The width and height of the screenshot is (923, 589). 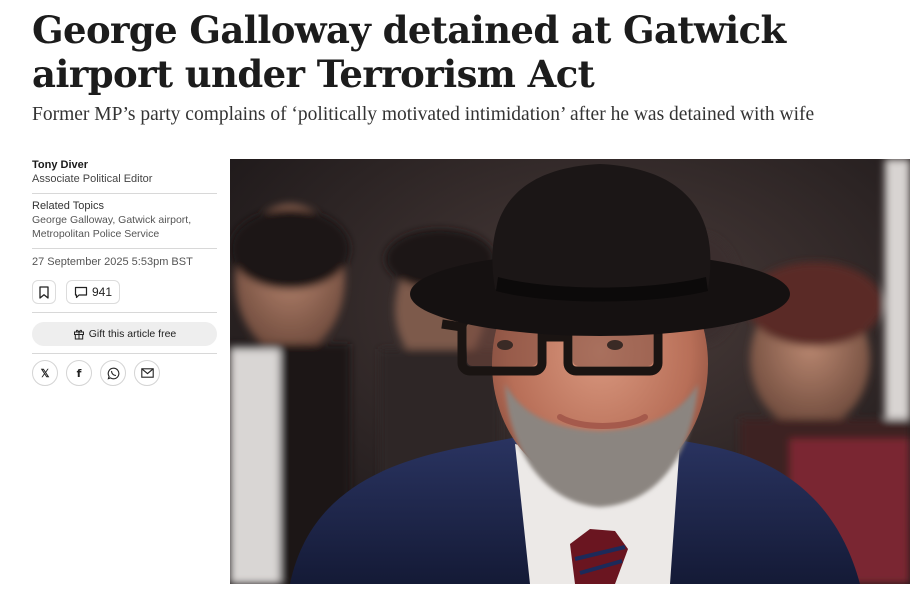 What do you see at coordinates (78, 334) in the screenshot?
I see `gift-icon` at bounding box center [78, 334].